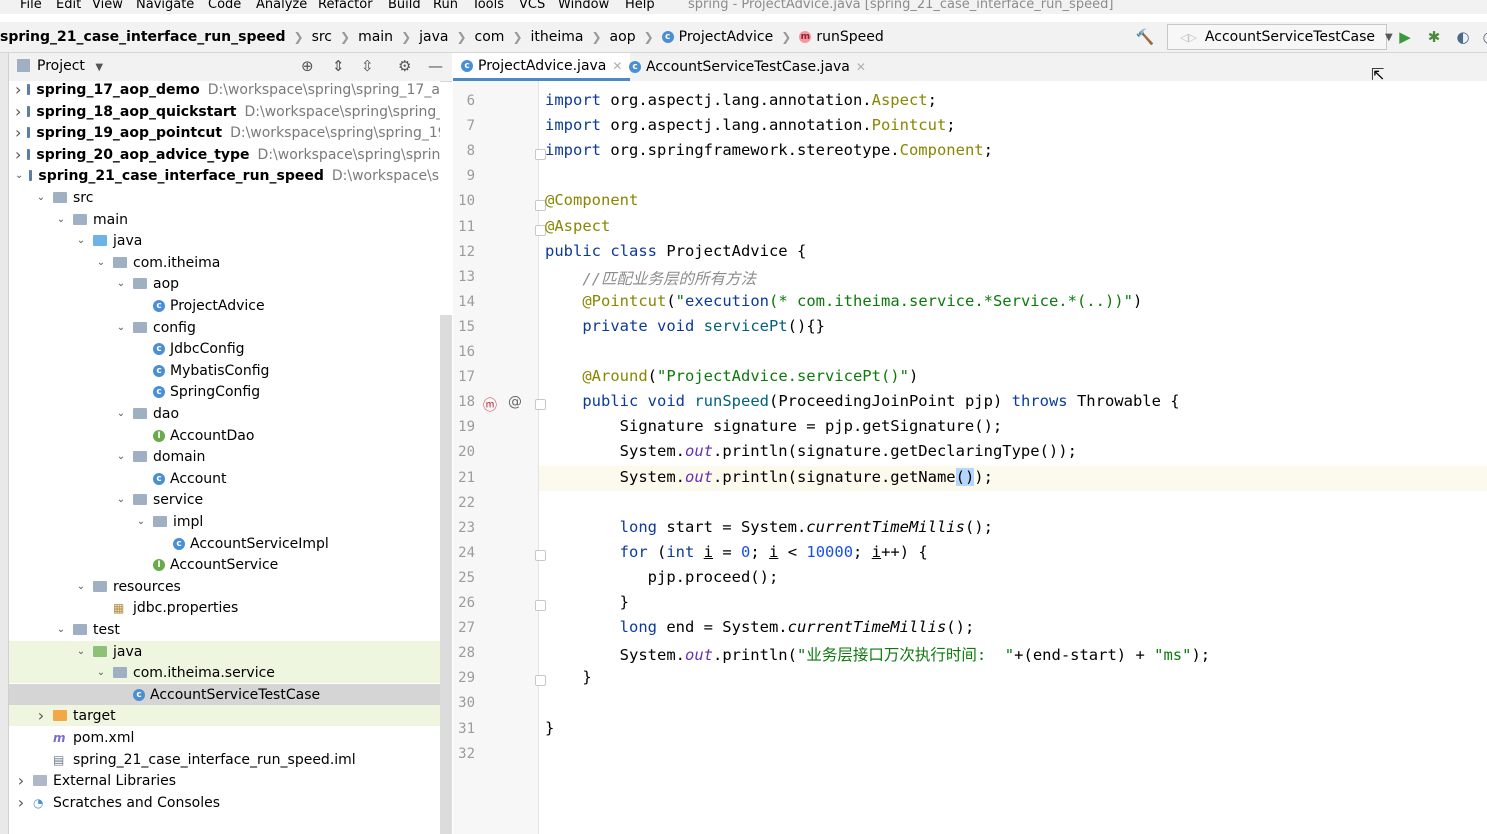  I want to click on tree-item: ⌄ com.itheima, so click(224, 262).